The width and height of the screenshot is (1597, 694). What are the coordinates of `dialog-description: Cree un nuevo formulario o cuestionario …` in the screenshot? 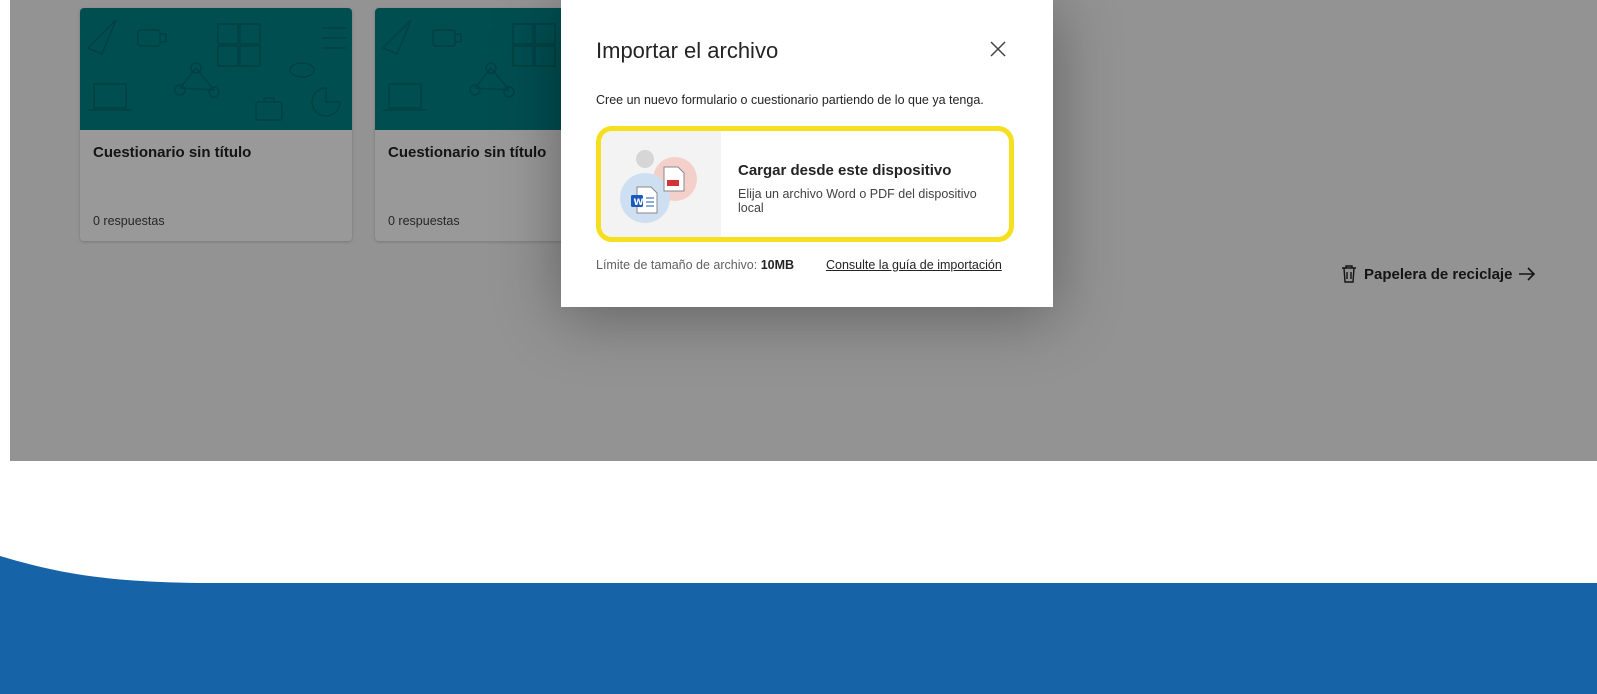 It's located at (790, 100).